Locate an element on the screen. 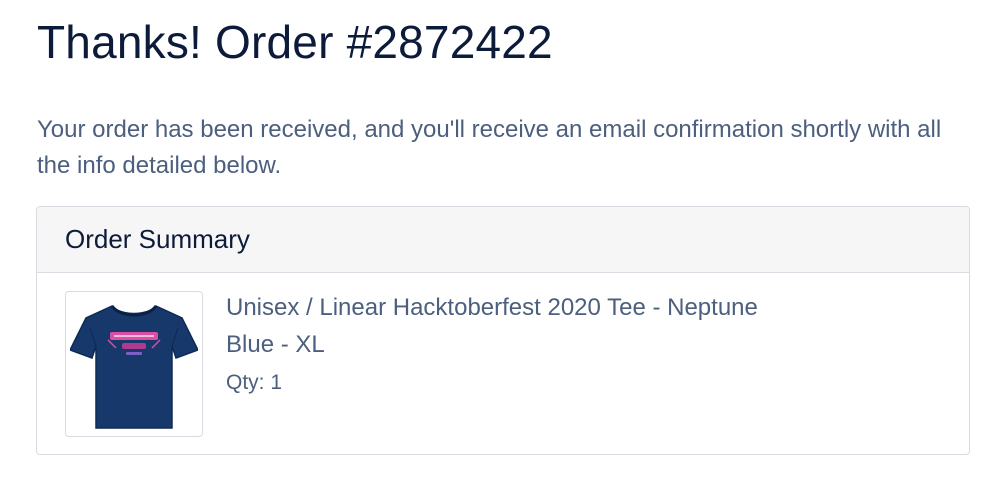 The width and height of the screenshot is (1000, 484). order-summary-title: Order Summary is located at coordinates (157, 239).